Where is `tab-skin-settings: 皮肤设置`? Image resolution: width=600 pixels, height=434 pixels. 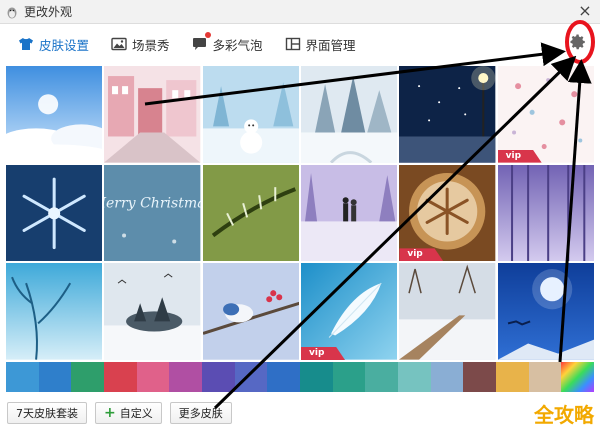 tab-skin-settings: 皮肤设置 is located at coordinates (53, 44).